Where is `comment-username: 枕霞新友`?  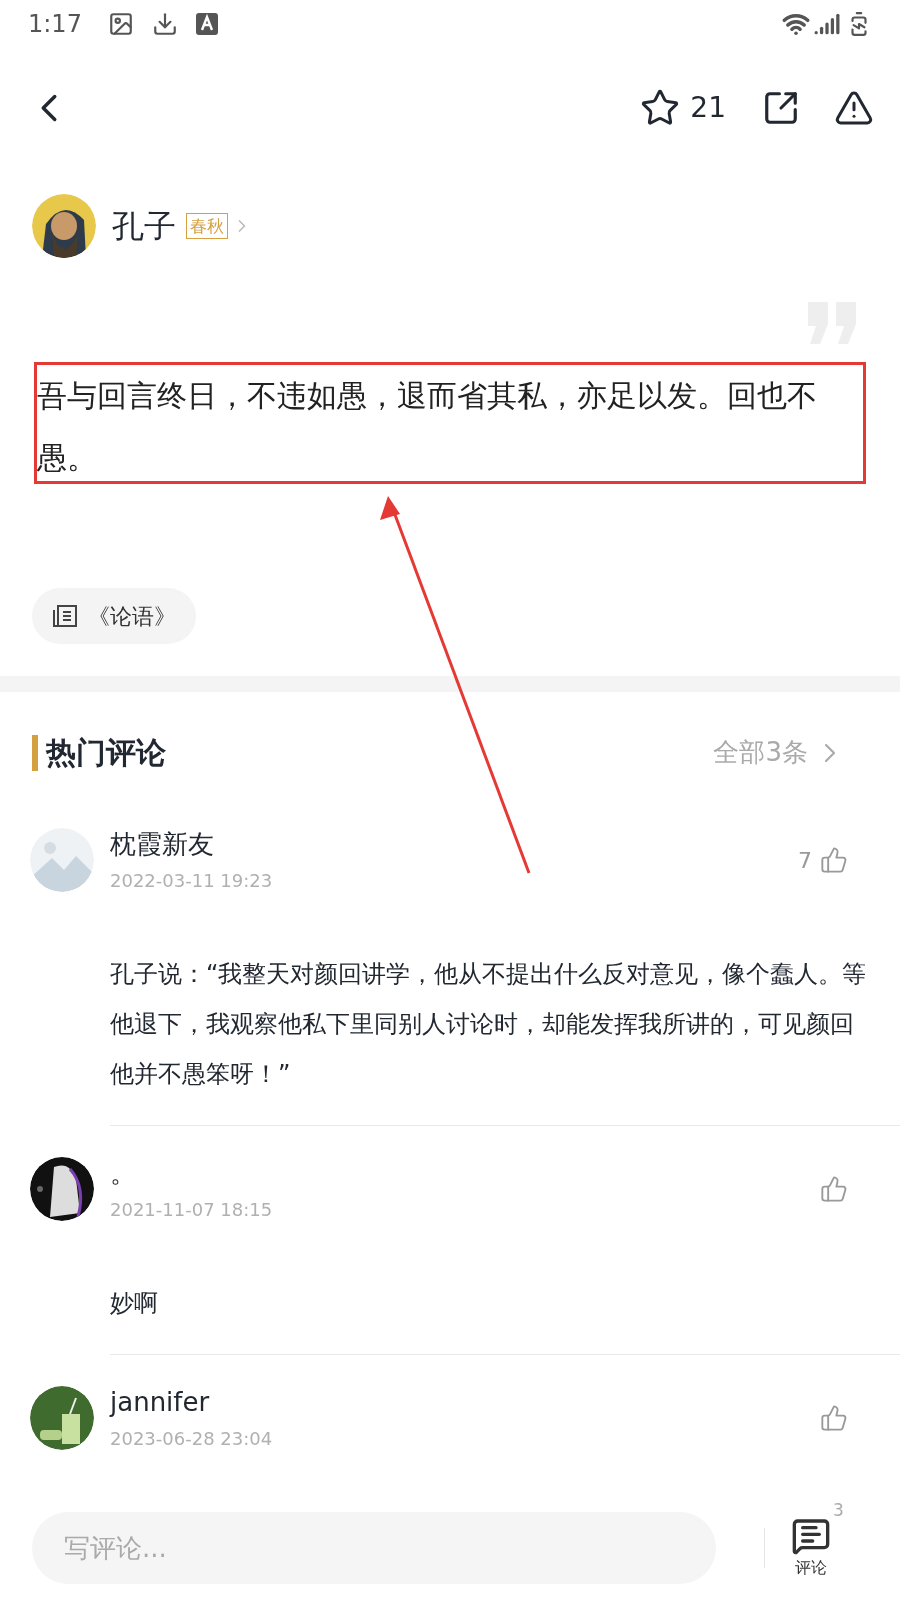
comment-username: 枕霞新友 is located at coordinates (191, 843).